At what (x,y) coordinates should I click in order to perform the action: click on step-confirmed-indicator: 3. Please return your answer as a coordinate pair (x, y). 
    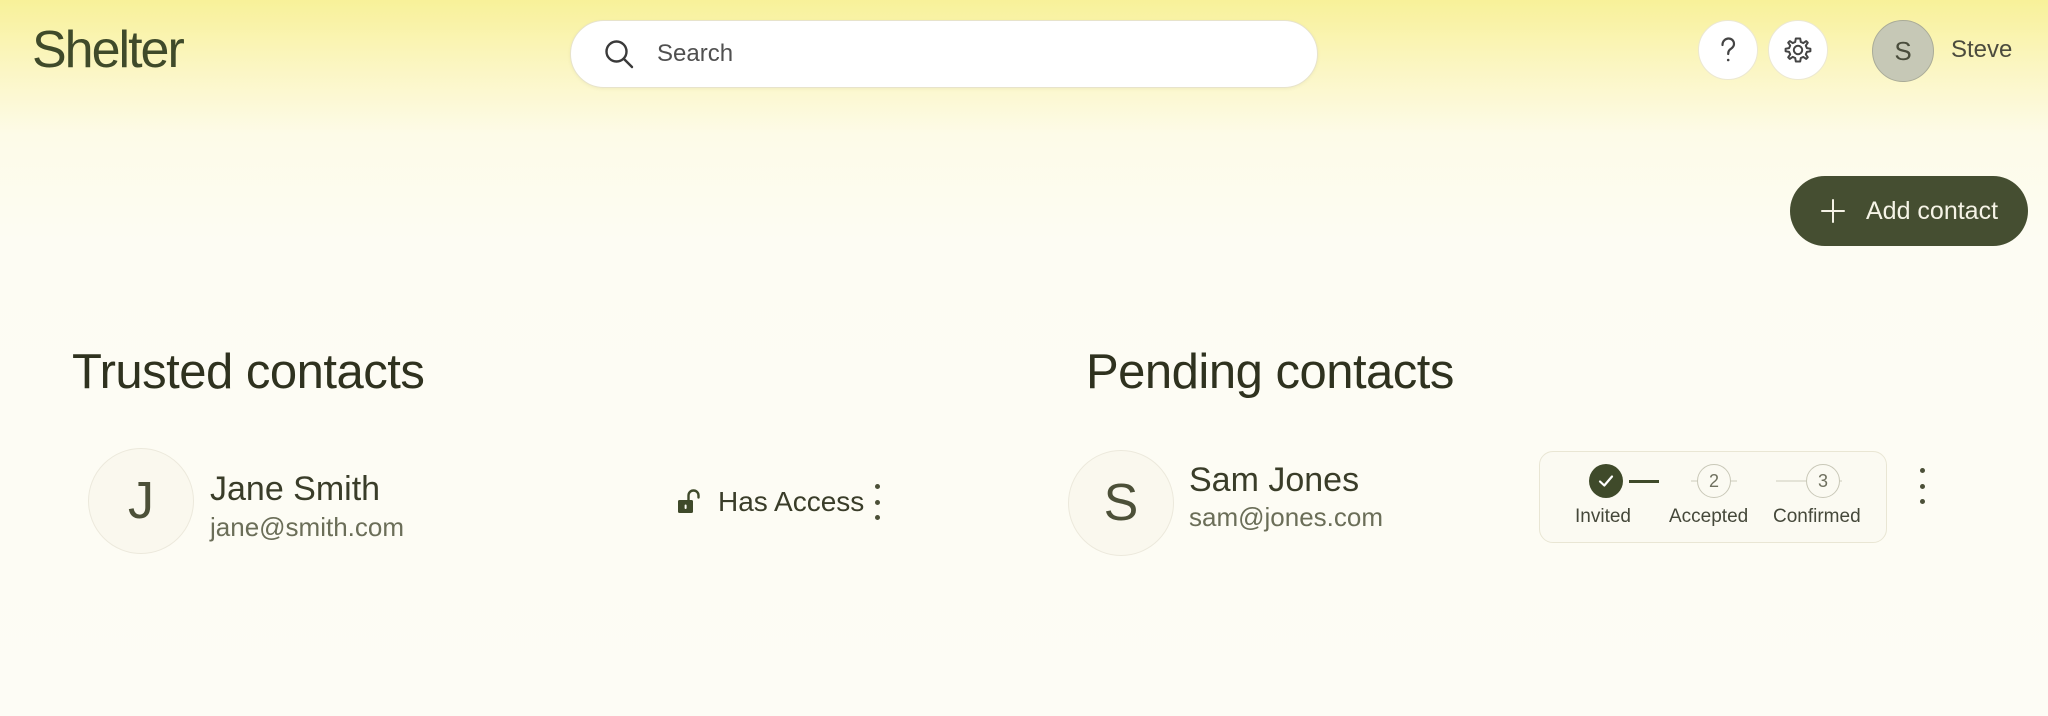
    Looking at the image, I should click on (1823, 481).